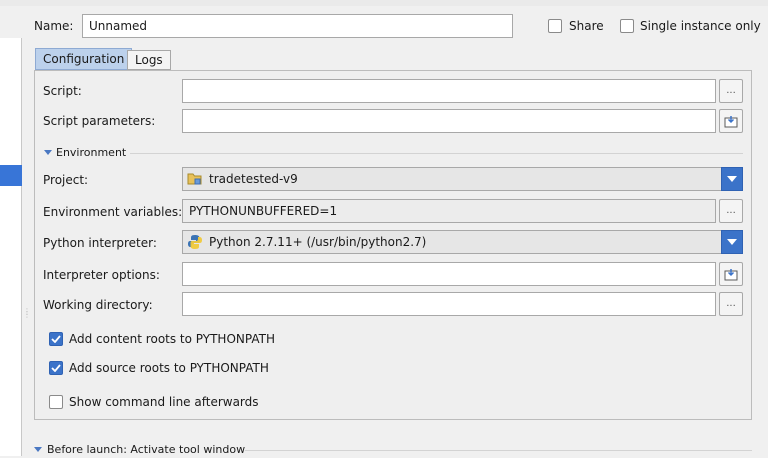 Image resolution: width=768 pixels, height=458 pixels. I want to click on script-parameters-label: Script parameters:, so click(99, 121).